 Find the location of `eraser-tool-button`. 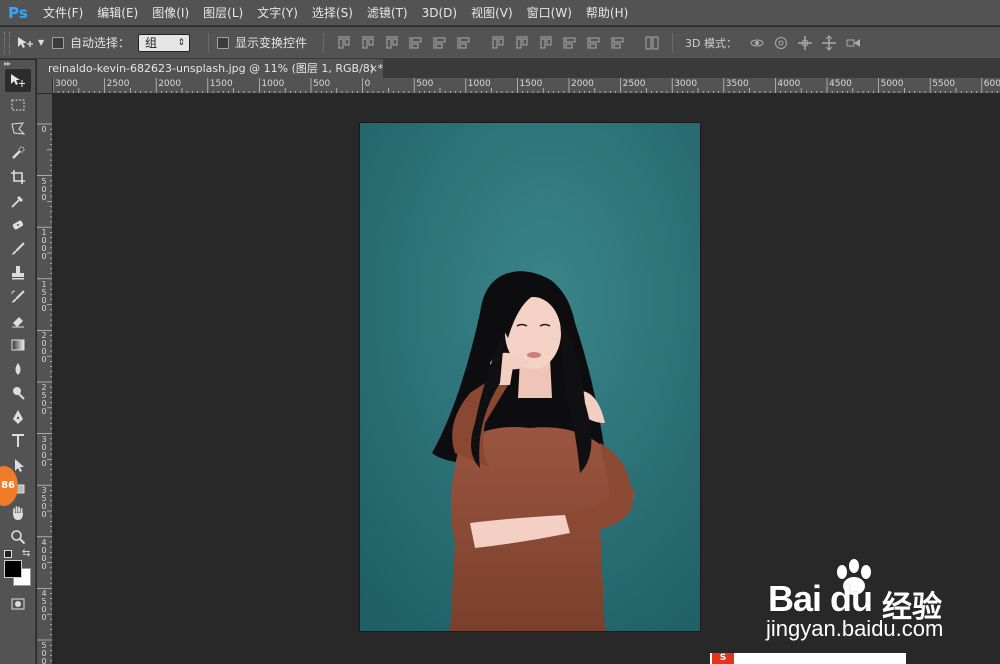

eraser-tool-button is located at coordinates (18, 320).